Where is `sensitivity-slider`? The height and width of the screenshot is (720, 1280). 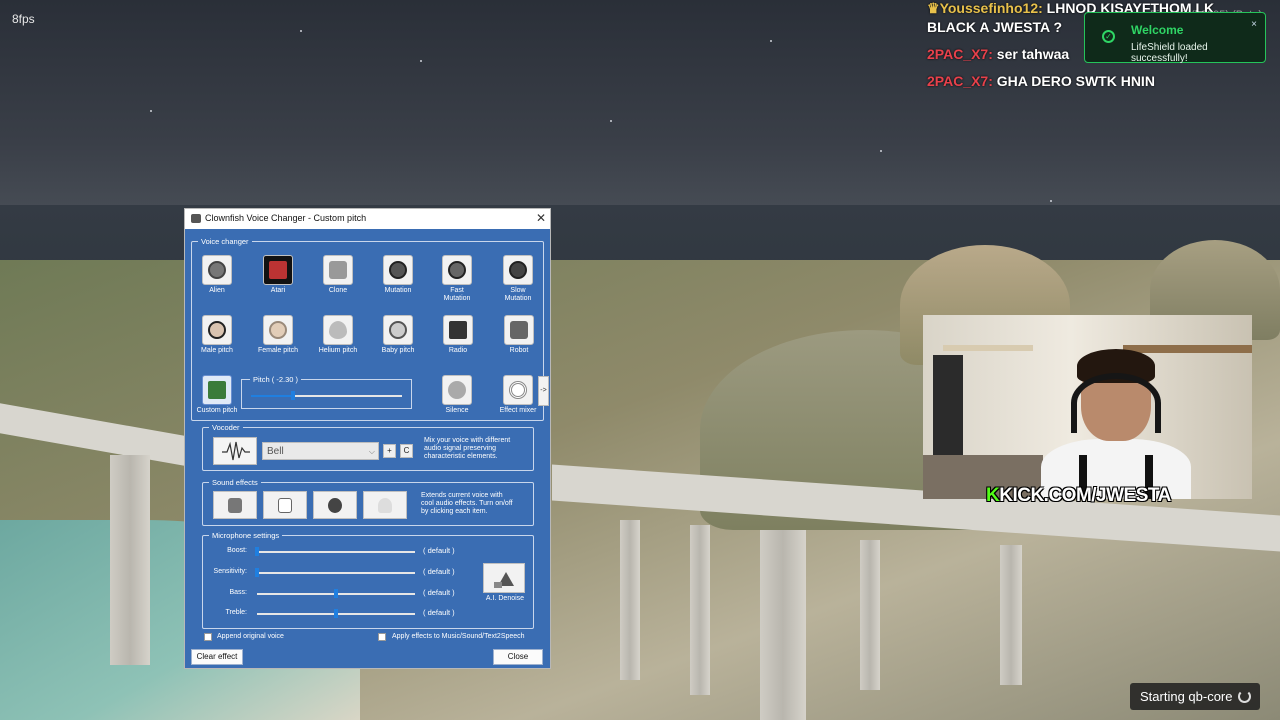 sensitivity-slider is located at coordinates (336, 573).